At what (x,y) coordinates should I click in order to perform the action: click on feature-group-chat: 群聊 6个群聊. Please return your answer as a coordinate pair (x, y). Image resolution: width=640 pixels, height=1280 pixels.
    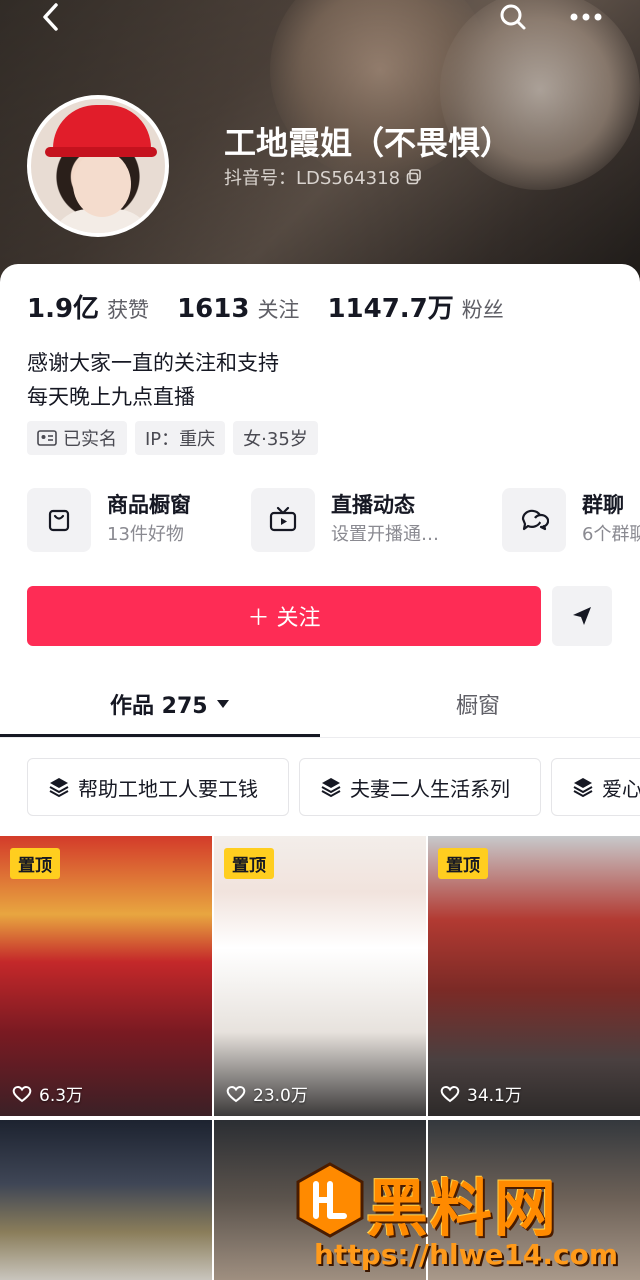
    Looking at the image, I should click on (571, 520).